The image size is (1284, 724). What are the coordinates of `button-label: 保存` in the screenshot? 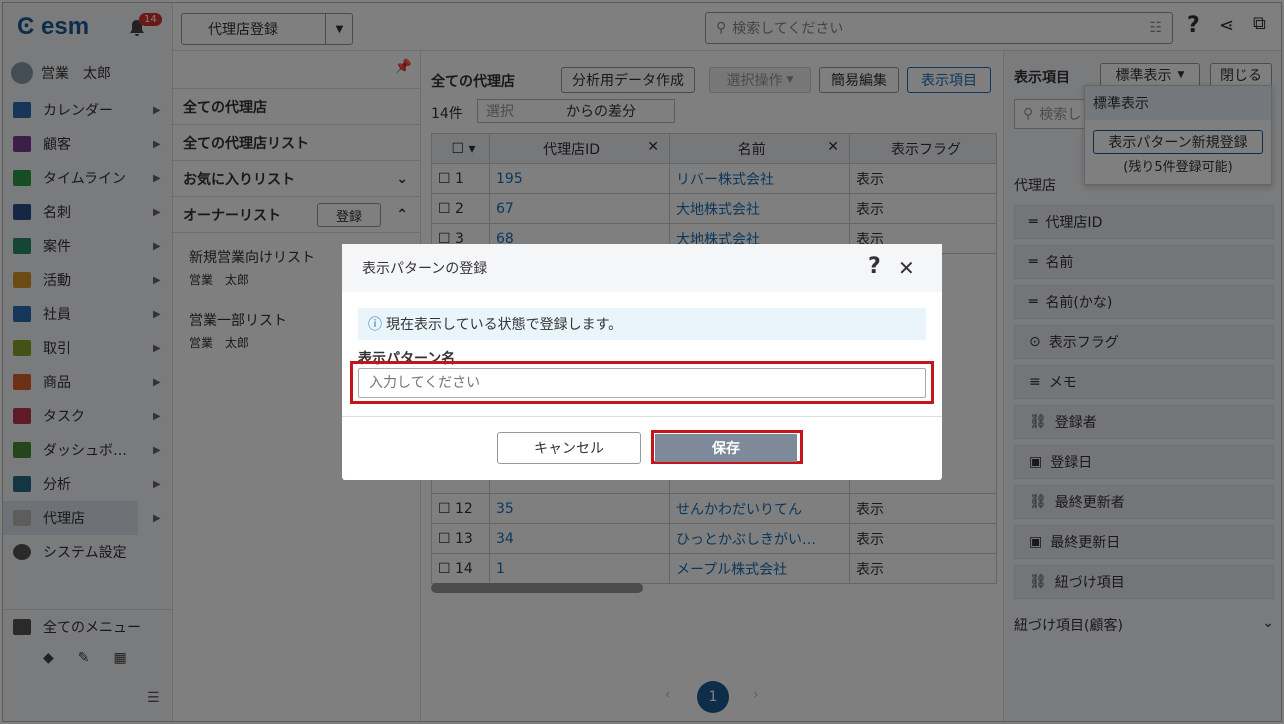 It's located at (726, 449).